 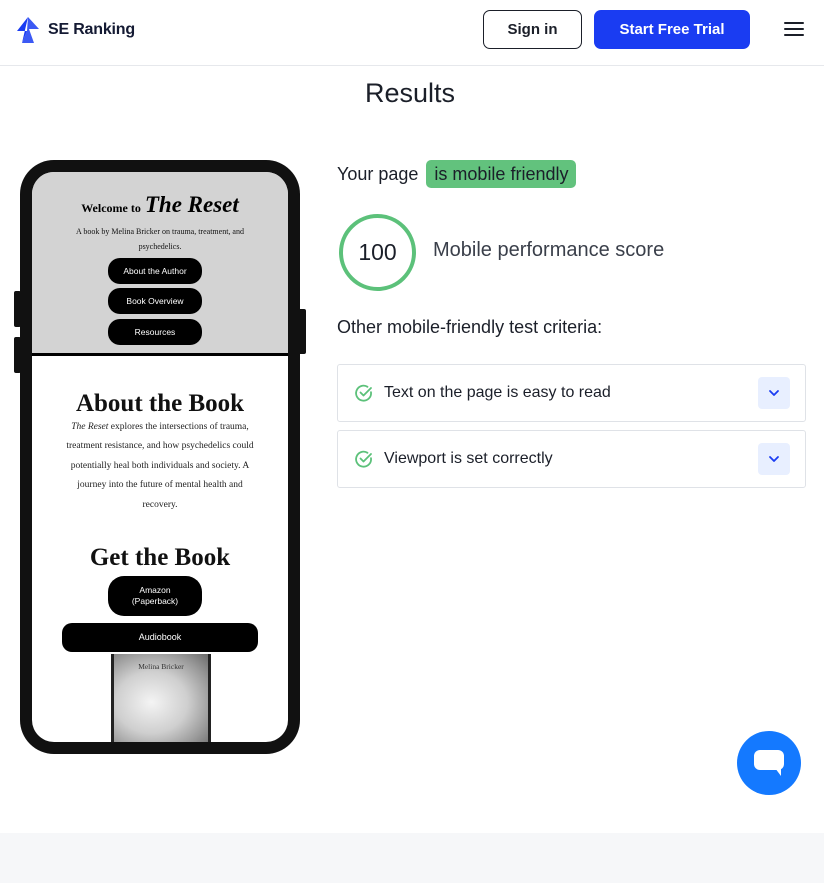 What do you see at coordinates (155, 590) in the screenshot?
I see `preview-amazon-line1: Amazon` at bounding box center [155, 590].